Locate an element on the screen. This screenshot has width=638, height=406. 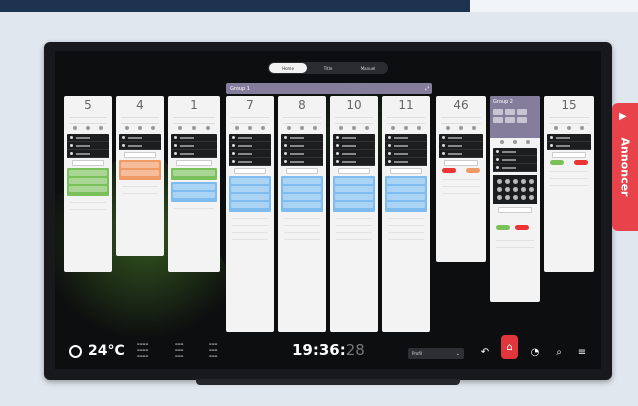
profile-select-value: Profil is located at coordinates (417, 353).